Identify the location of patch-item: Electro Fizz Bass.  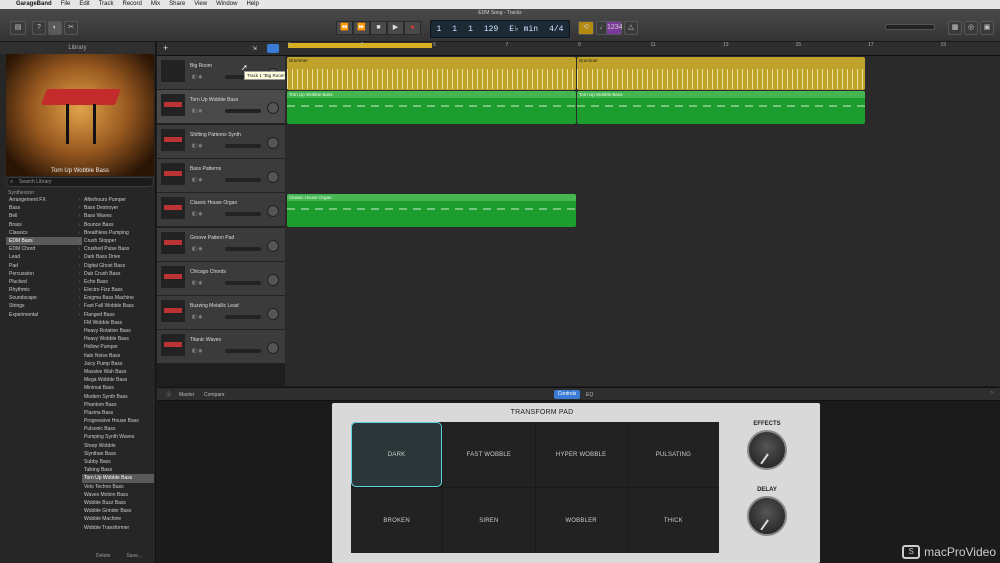
(118, 290).